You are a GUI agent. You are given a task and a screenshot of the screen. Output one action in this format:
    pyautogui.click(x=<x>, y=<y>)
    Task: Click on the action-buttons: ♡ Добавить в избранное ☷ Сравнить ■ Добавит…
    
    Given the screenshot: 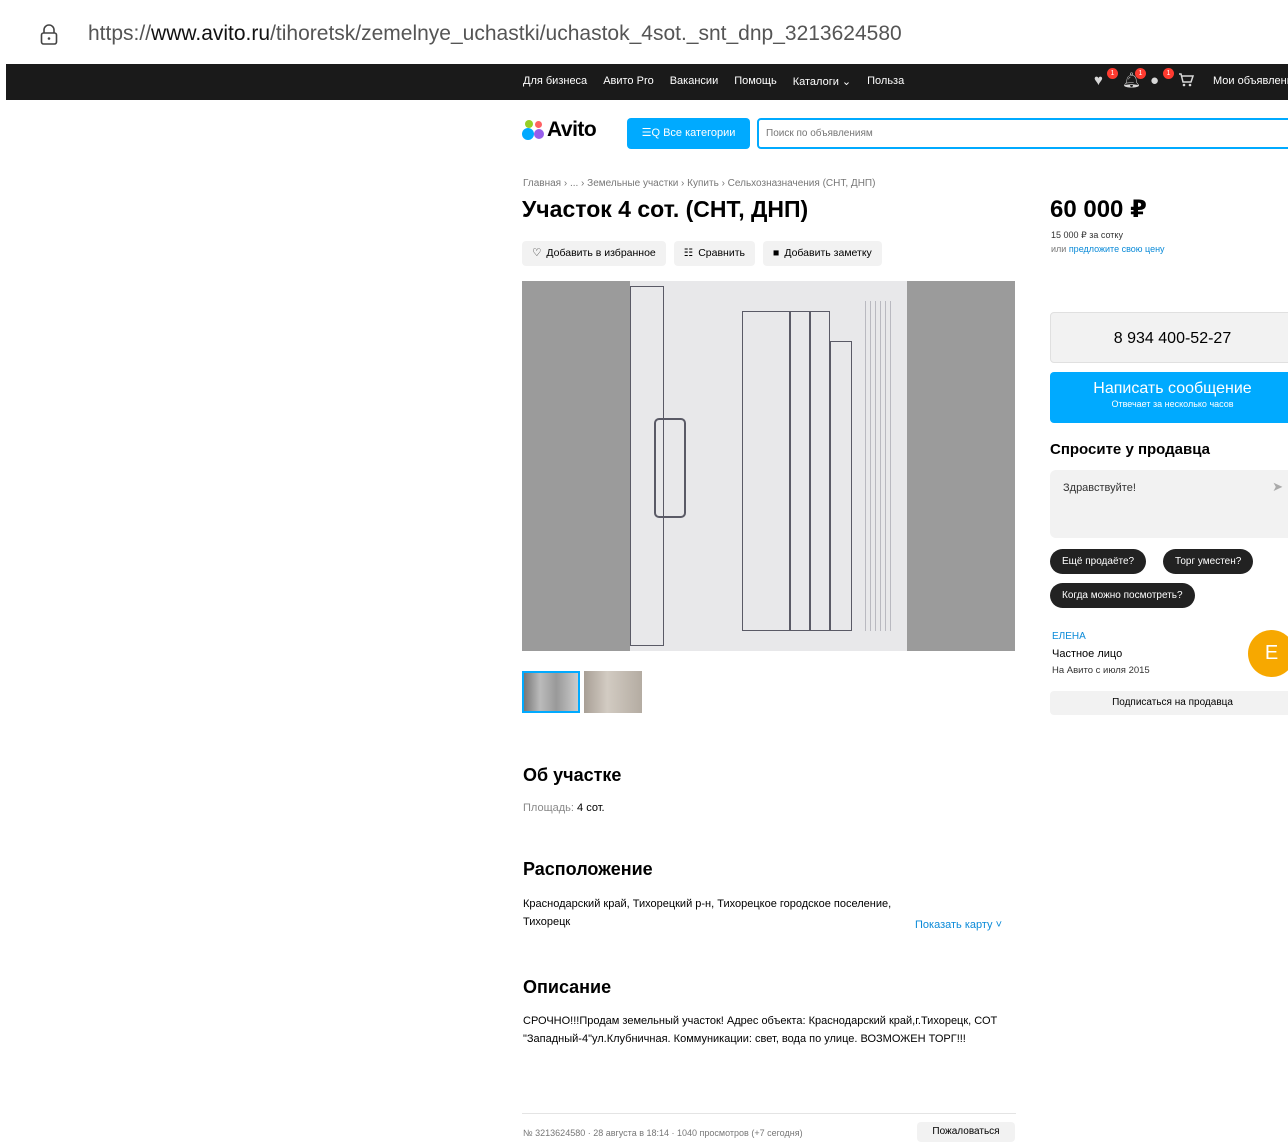 What is the action you would take?
    pyautogui.click(x=702, y=253)
    